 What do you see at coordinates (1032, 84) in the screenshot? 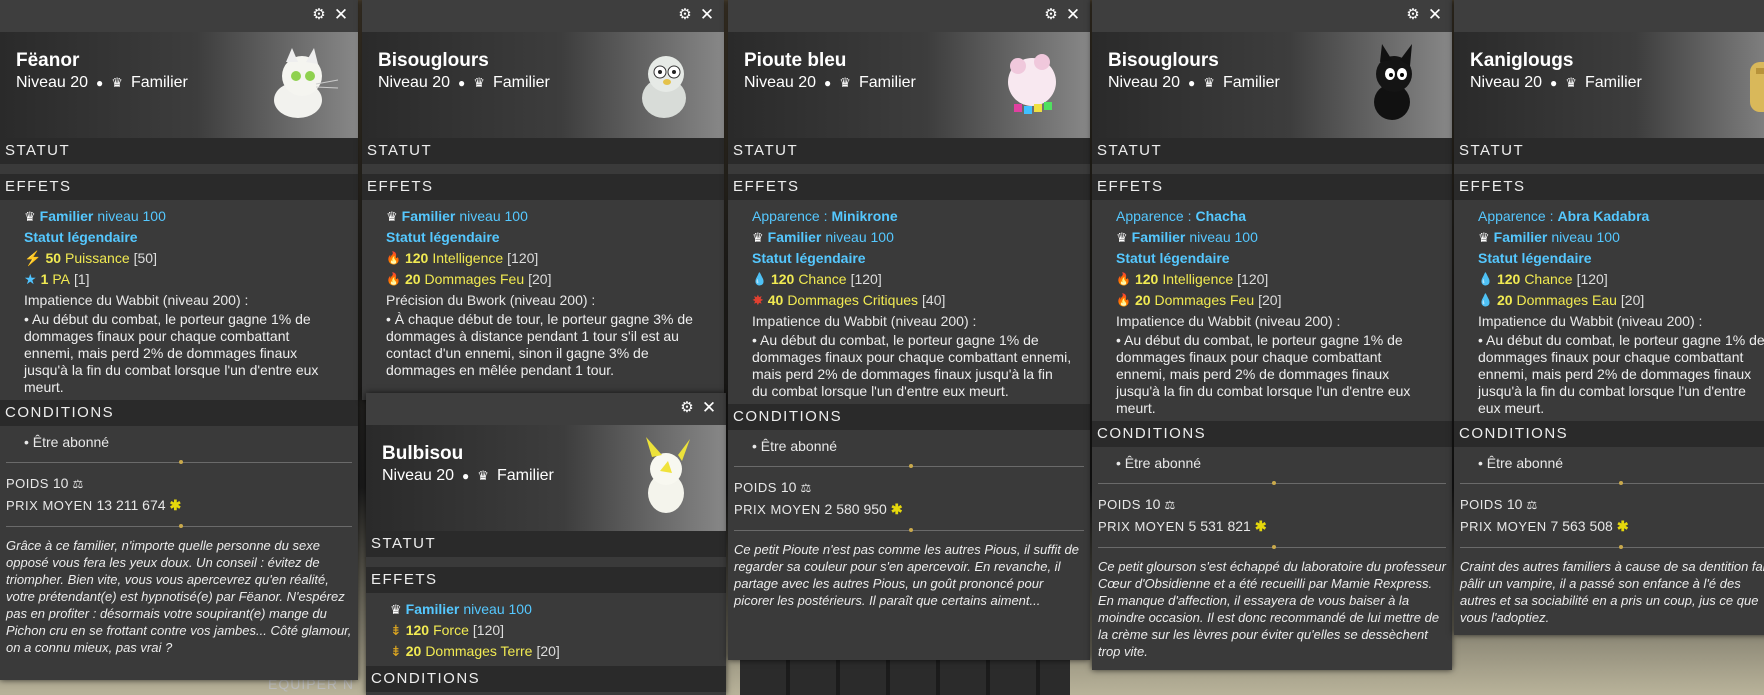
I see `pet-image-pioute` at bounding box center [1032, 84].